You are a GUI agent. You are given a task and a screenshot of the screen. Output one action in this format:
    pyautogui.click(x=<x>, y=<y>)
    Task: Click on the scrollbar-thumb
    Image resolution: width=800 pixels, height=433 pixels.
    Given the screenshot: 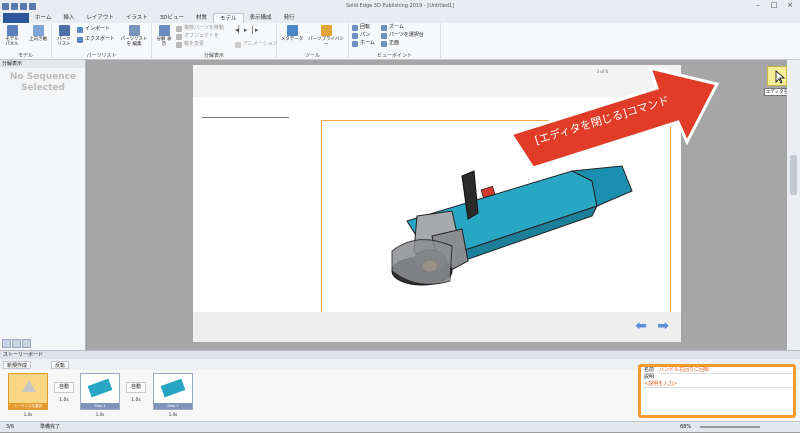 What is the action you would take?
    pyautogui.click(x=793, y=175)
    